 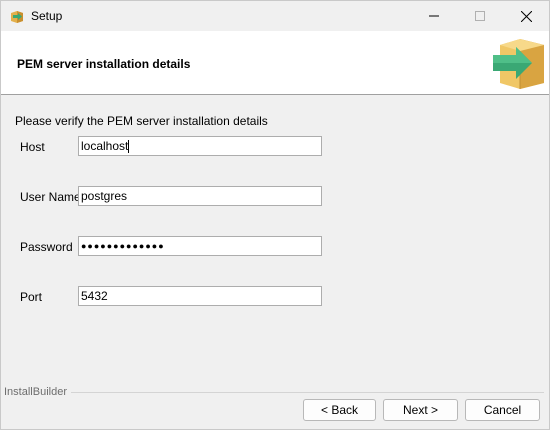 I want to click on port-input: 5432, so click(x=200, y=296).